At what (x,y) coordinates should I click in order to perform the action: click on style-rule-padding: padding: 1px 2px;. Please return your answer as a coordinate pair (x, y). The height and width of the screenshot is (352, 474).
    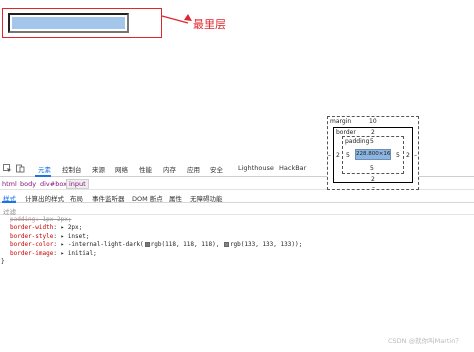
    Looking at the image, I should click on (237, 220).